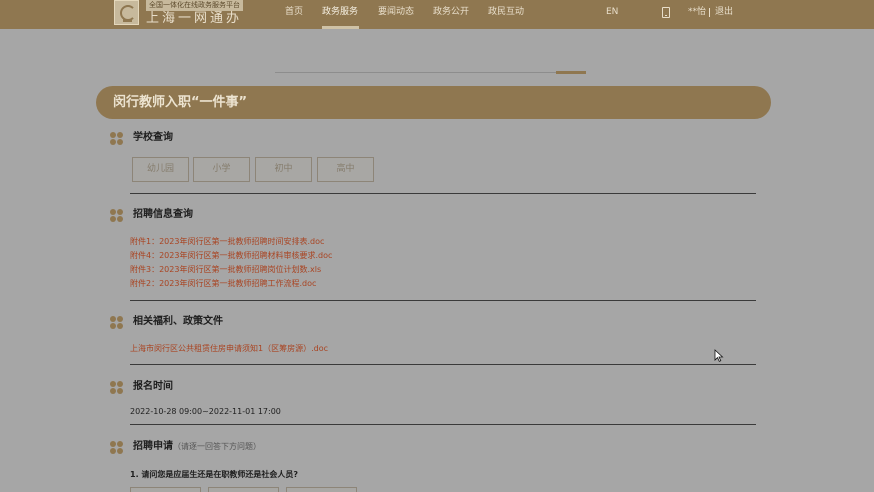 The width and height of the screenshot is (874, 492). Describe the element at coordinates (430, 72) in the screenshot. I see `progress-track` at that location.